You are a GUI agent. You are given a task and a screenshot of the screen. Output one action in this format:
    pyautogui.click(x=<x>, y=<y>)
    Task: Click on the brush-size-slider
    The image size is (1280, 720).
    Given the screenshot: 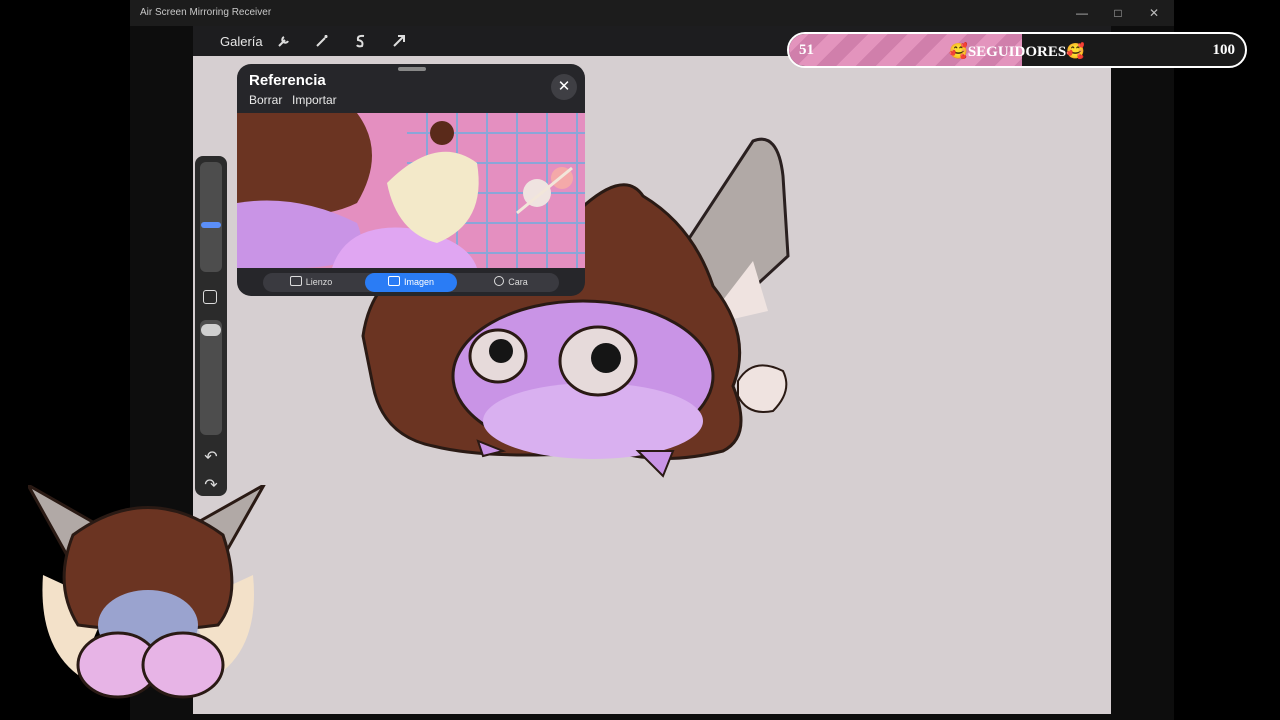 What is the action you would take?
    pyautogui.click(x=211, y=217)
    